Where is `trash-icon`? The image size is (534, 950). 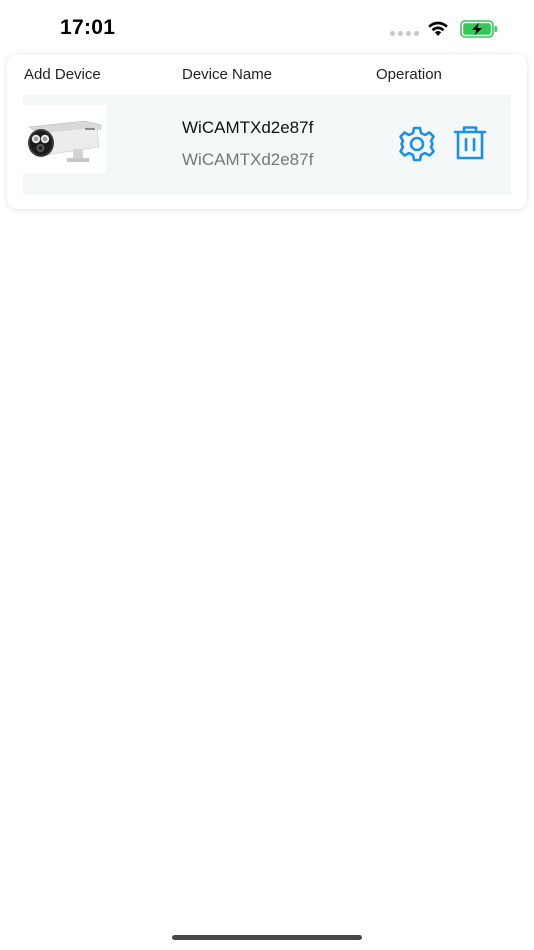
trash-icon is located at coordinates (470, 143).